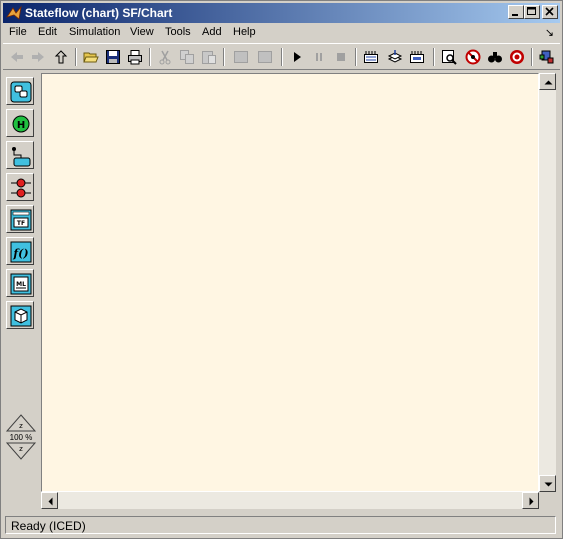 The height and width of the screenshot is (539, 563). I want to click on save-button, so click(113, 57).